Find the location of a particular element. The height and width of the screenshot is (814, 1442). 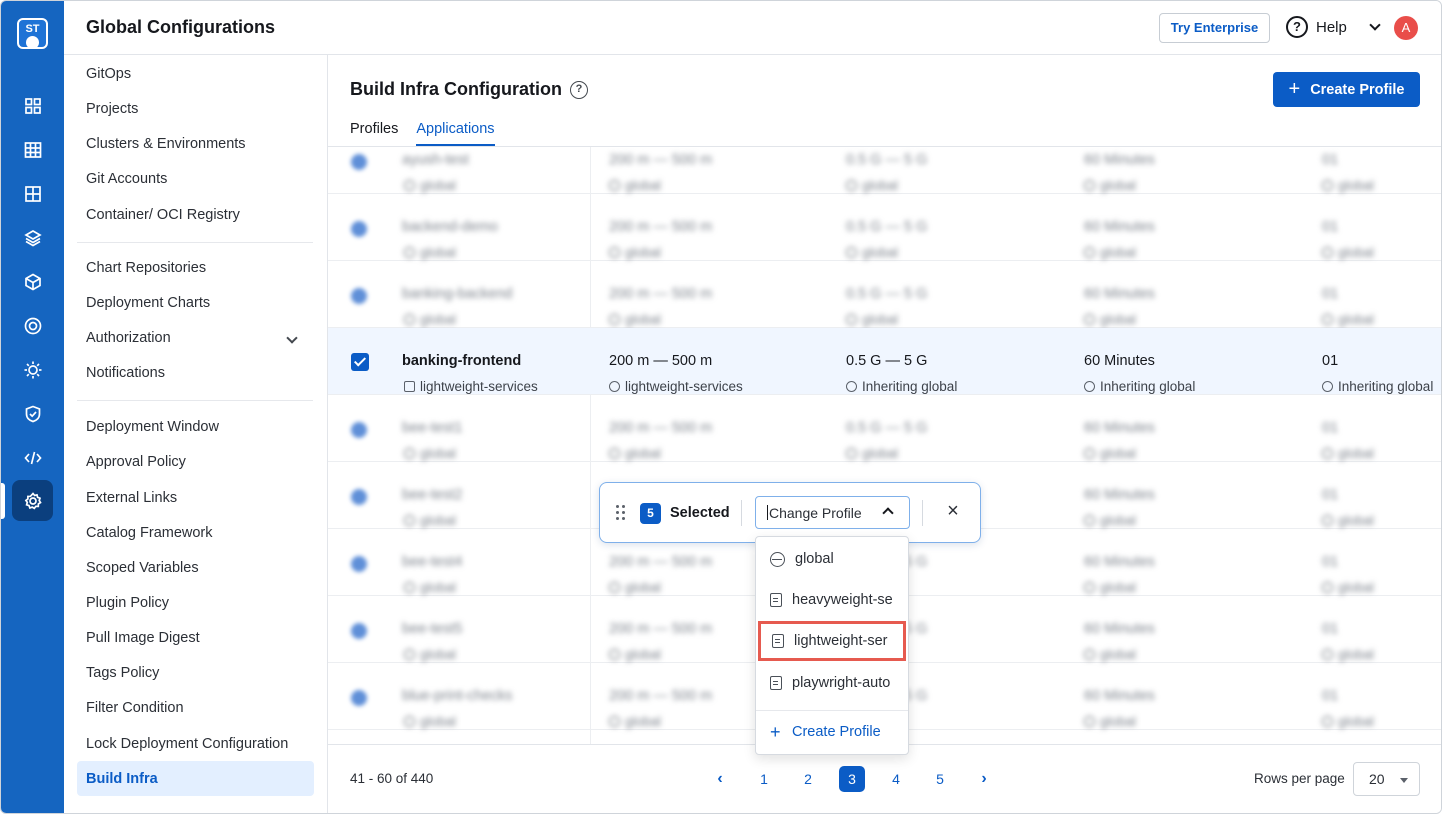

window-grid-icon is located at coordinates (33, 194).